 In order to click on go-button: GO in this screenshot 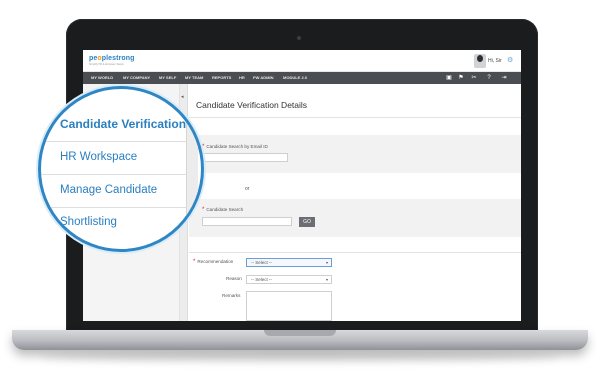, I will do `click(307, 222)`.